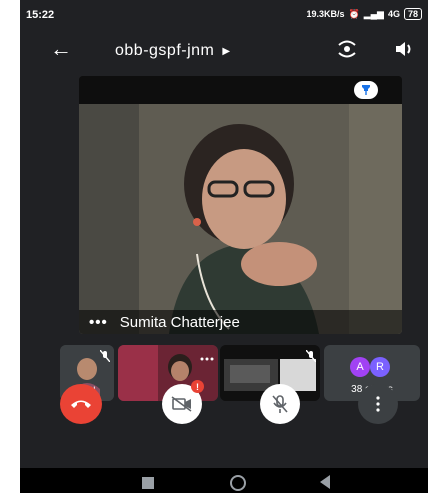  What do you see at coordinates (61, 49) in the screenshot?
I see `back-arrow-icon: ←` at bounding box center [61, 49].